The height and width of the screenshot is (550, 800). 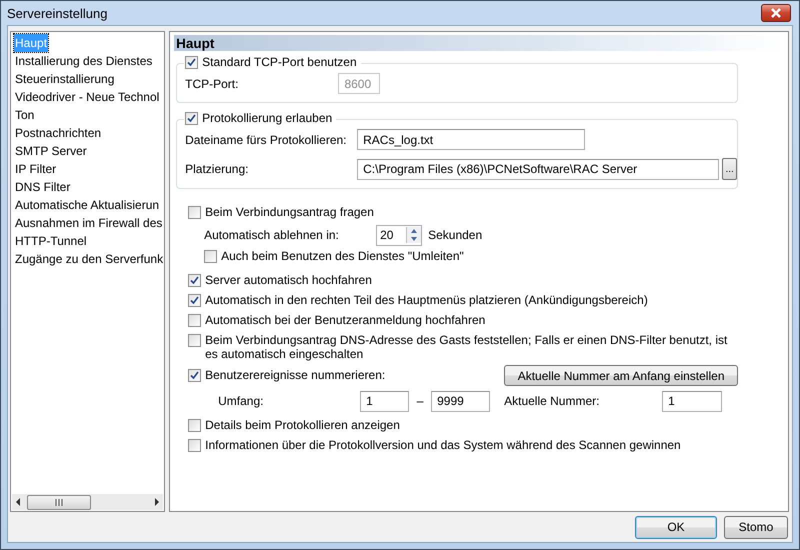 I want to click on left-arrow-icon, so click(x=18, y=502).